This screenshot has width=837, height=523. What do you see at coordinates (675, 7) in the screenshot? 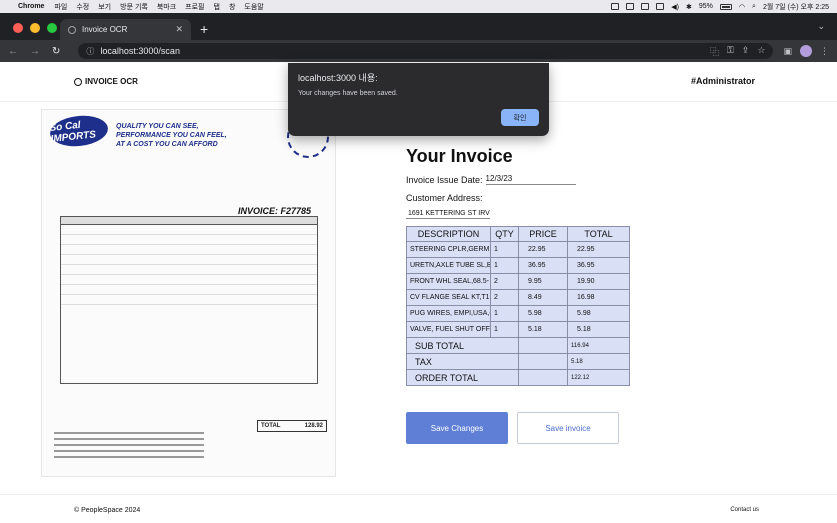
I see `volume-icon: ◀)` at bounding box center [675, 7].